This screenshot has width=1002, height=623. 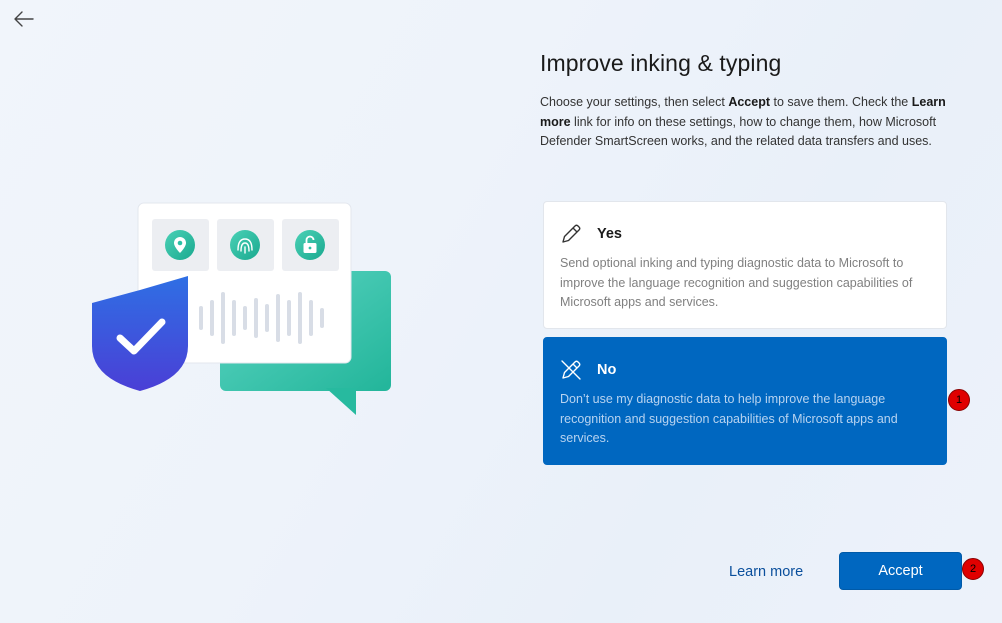 I want to click on shield-check-icon, so click(x=140, y=333).